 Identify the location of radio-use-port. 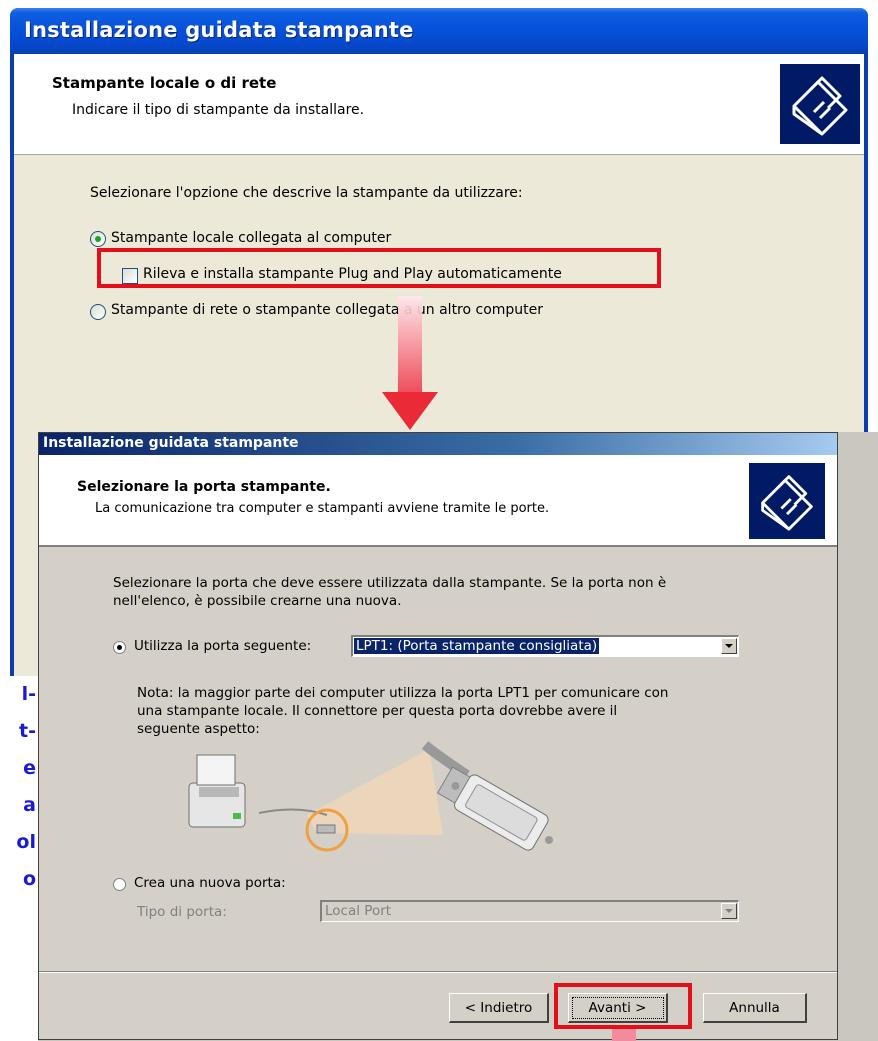
(119, 647).